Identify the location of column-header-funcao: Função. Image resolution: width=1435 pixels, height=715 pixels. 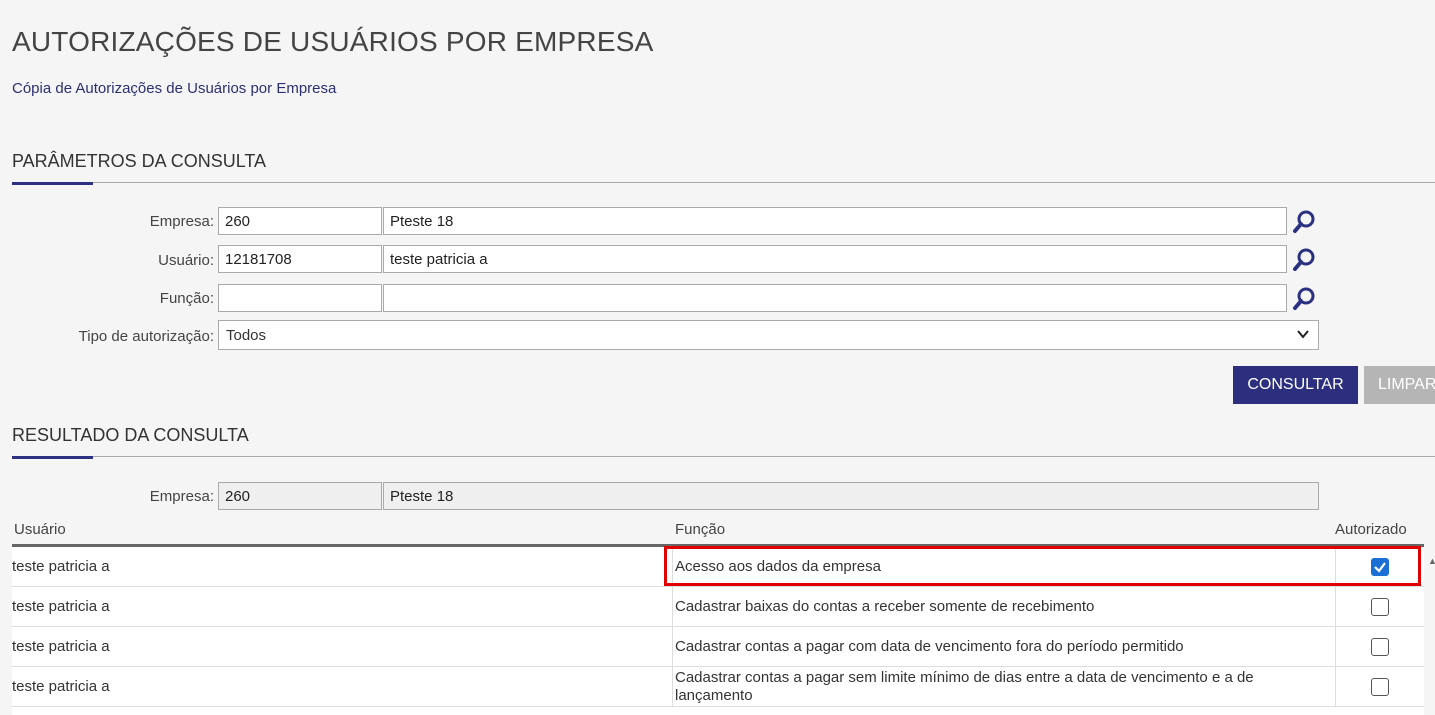
(700, 529).